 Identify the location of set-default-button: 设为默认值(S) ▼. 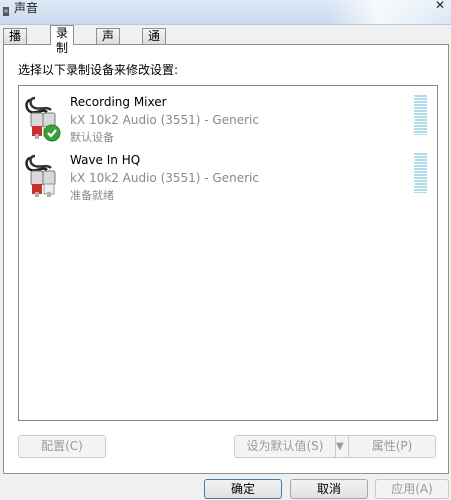
(293, 446).